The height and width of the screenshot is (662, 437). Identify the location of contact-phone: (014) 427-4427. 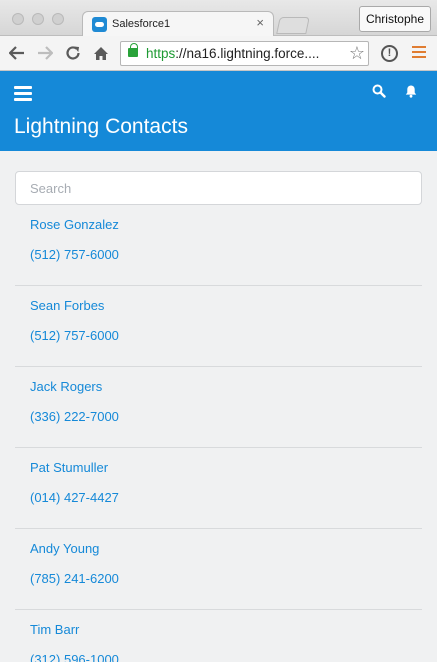
(74, 497).